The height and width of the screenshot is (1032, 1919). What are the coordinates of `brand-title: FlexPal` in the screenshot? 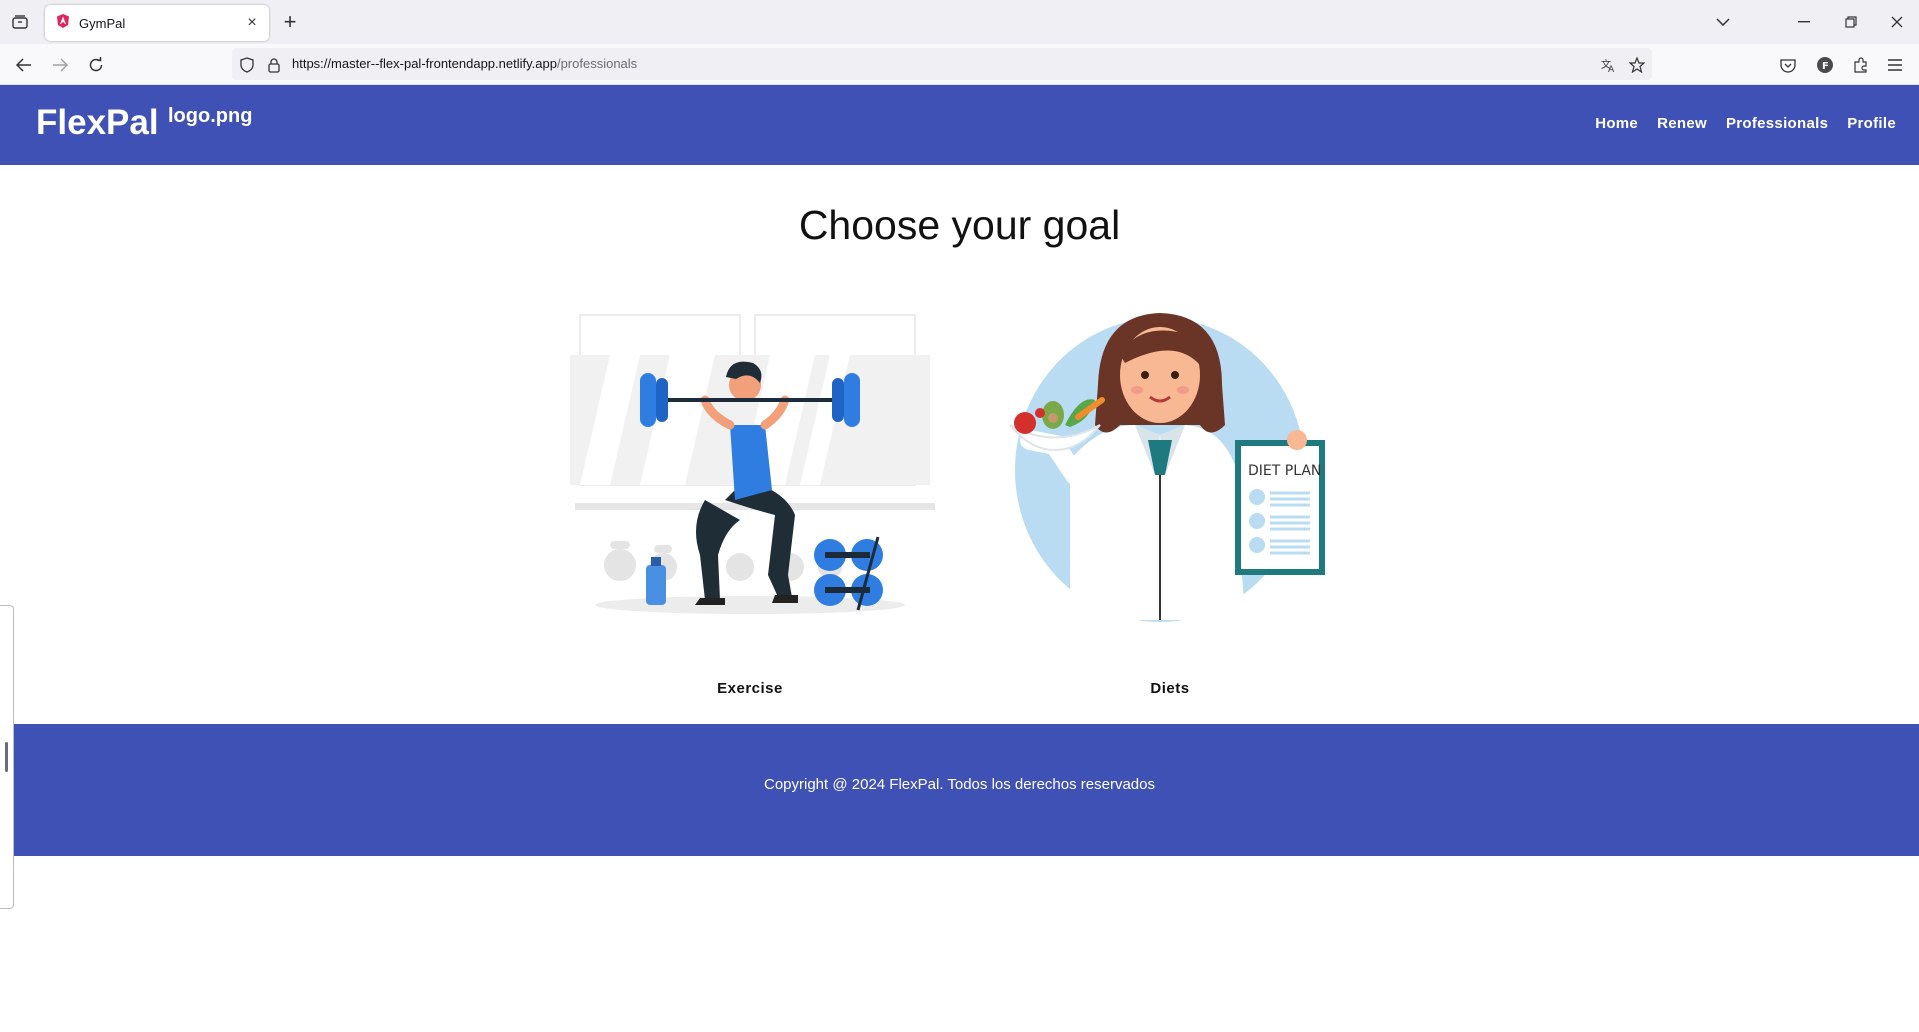 It's located at (97, 123).